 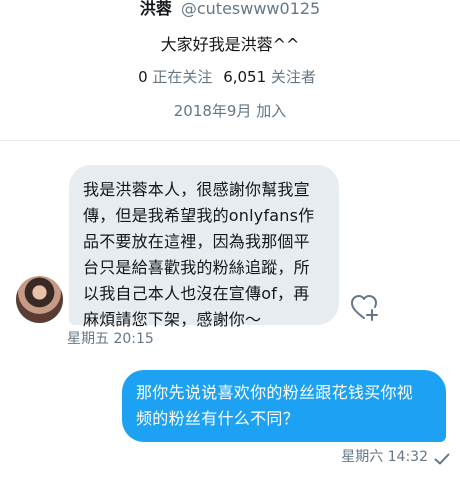 What do you see at coordinates (250, 9) in the screenshot?
I see `profile-handle: @cuteswww0125` at bounding box center [250, 9].